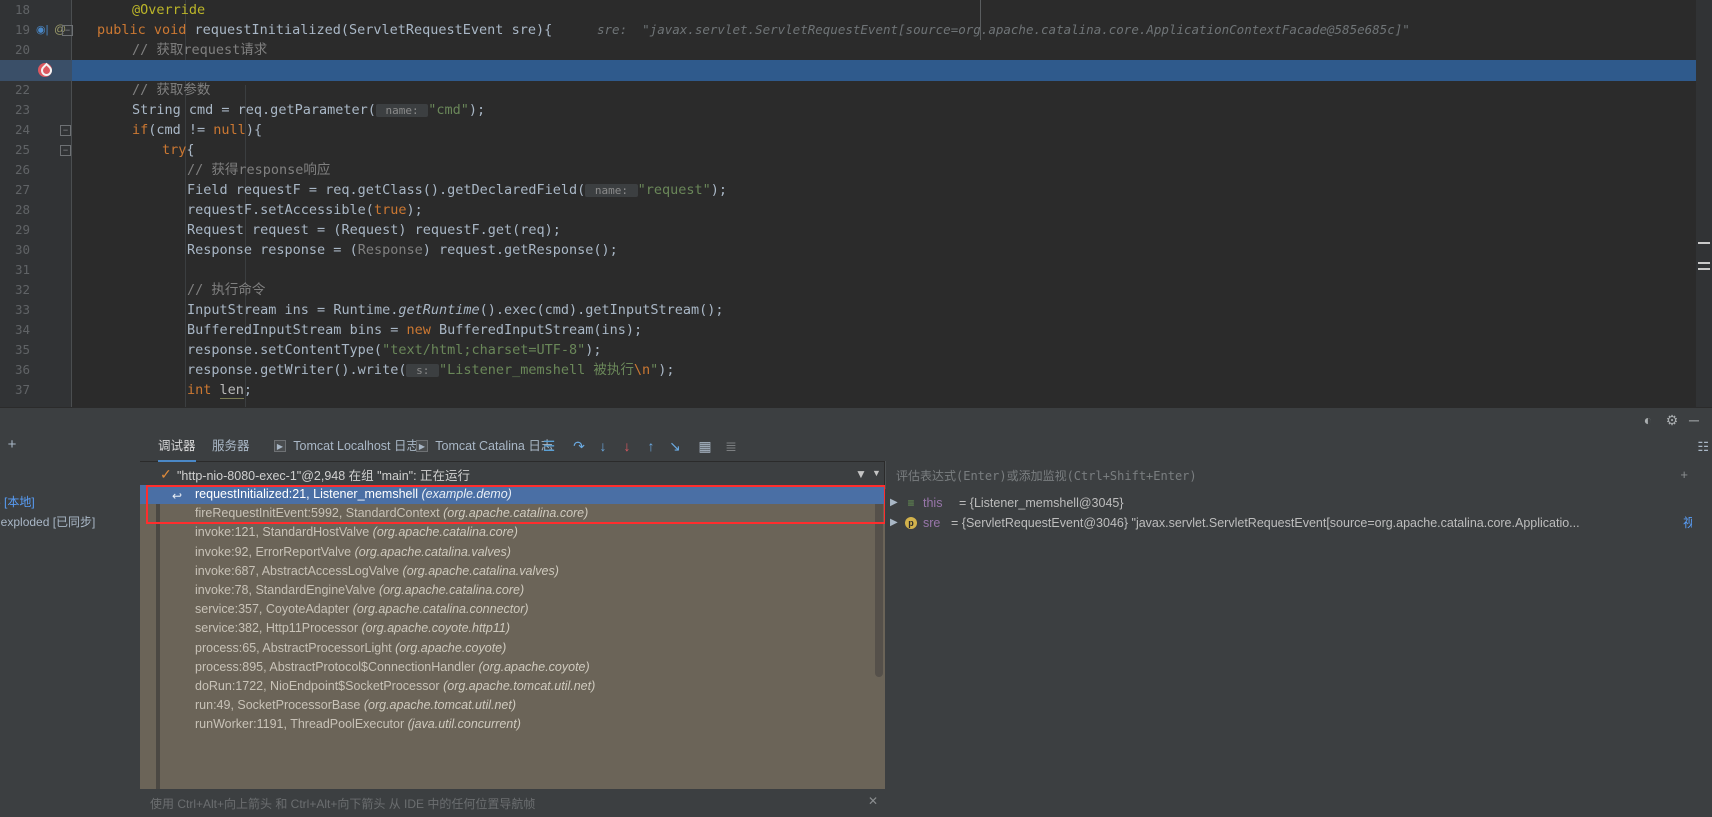 The image size is (1712, 817). Describe the element at coordinates (1298, 503) in the screenshot. I see `variable-row: ▶ ≡ this = {Listener_memshell@3045}` at that location.